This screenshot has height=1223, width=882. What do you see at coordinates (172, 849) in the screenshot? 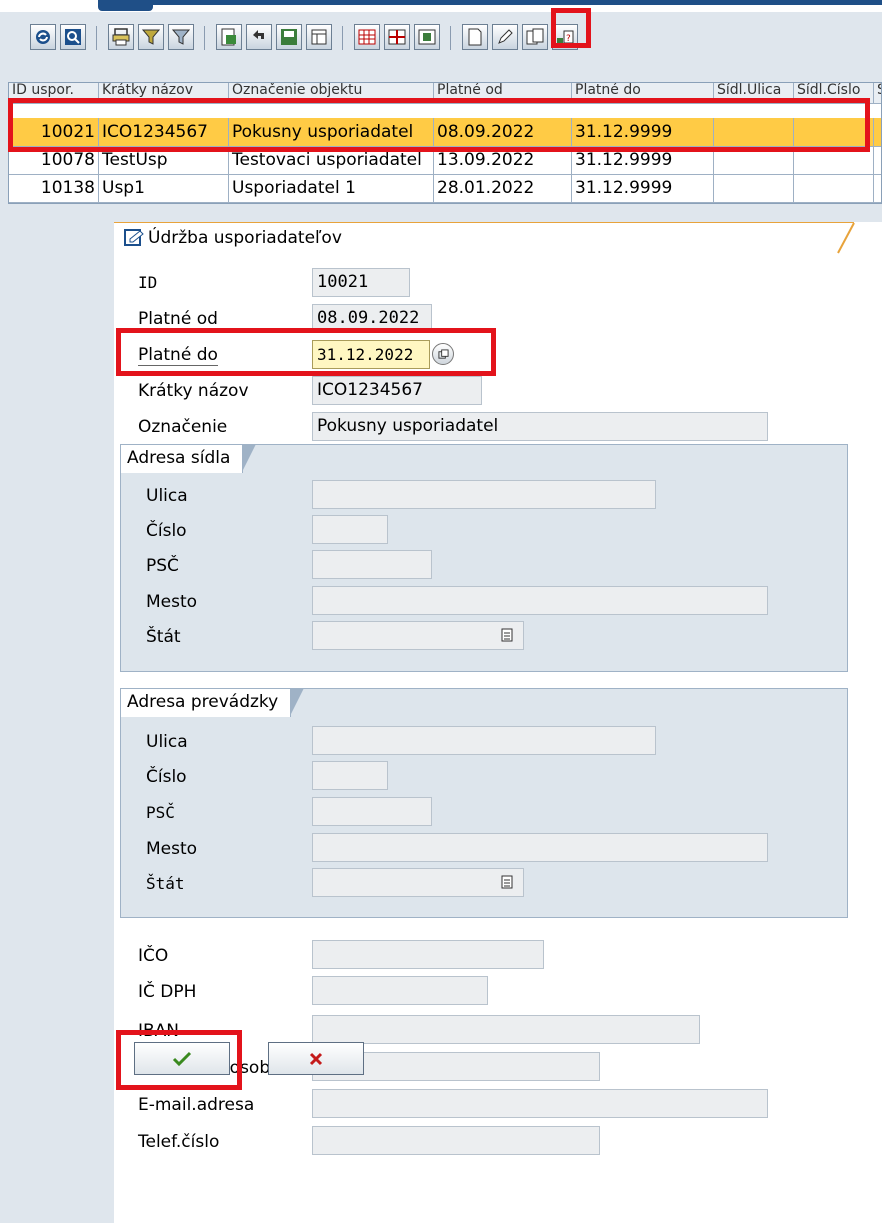
I see `op-city-label: Mesto` at bounding box center [172, 849].